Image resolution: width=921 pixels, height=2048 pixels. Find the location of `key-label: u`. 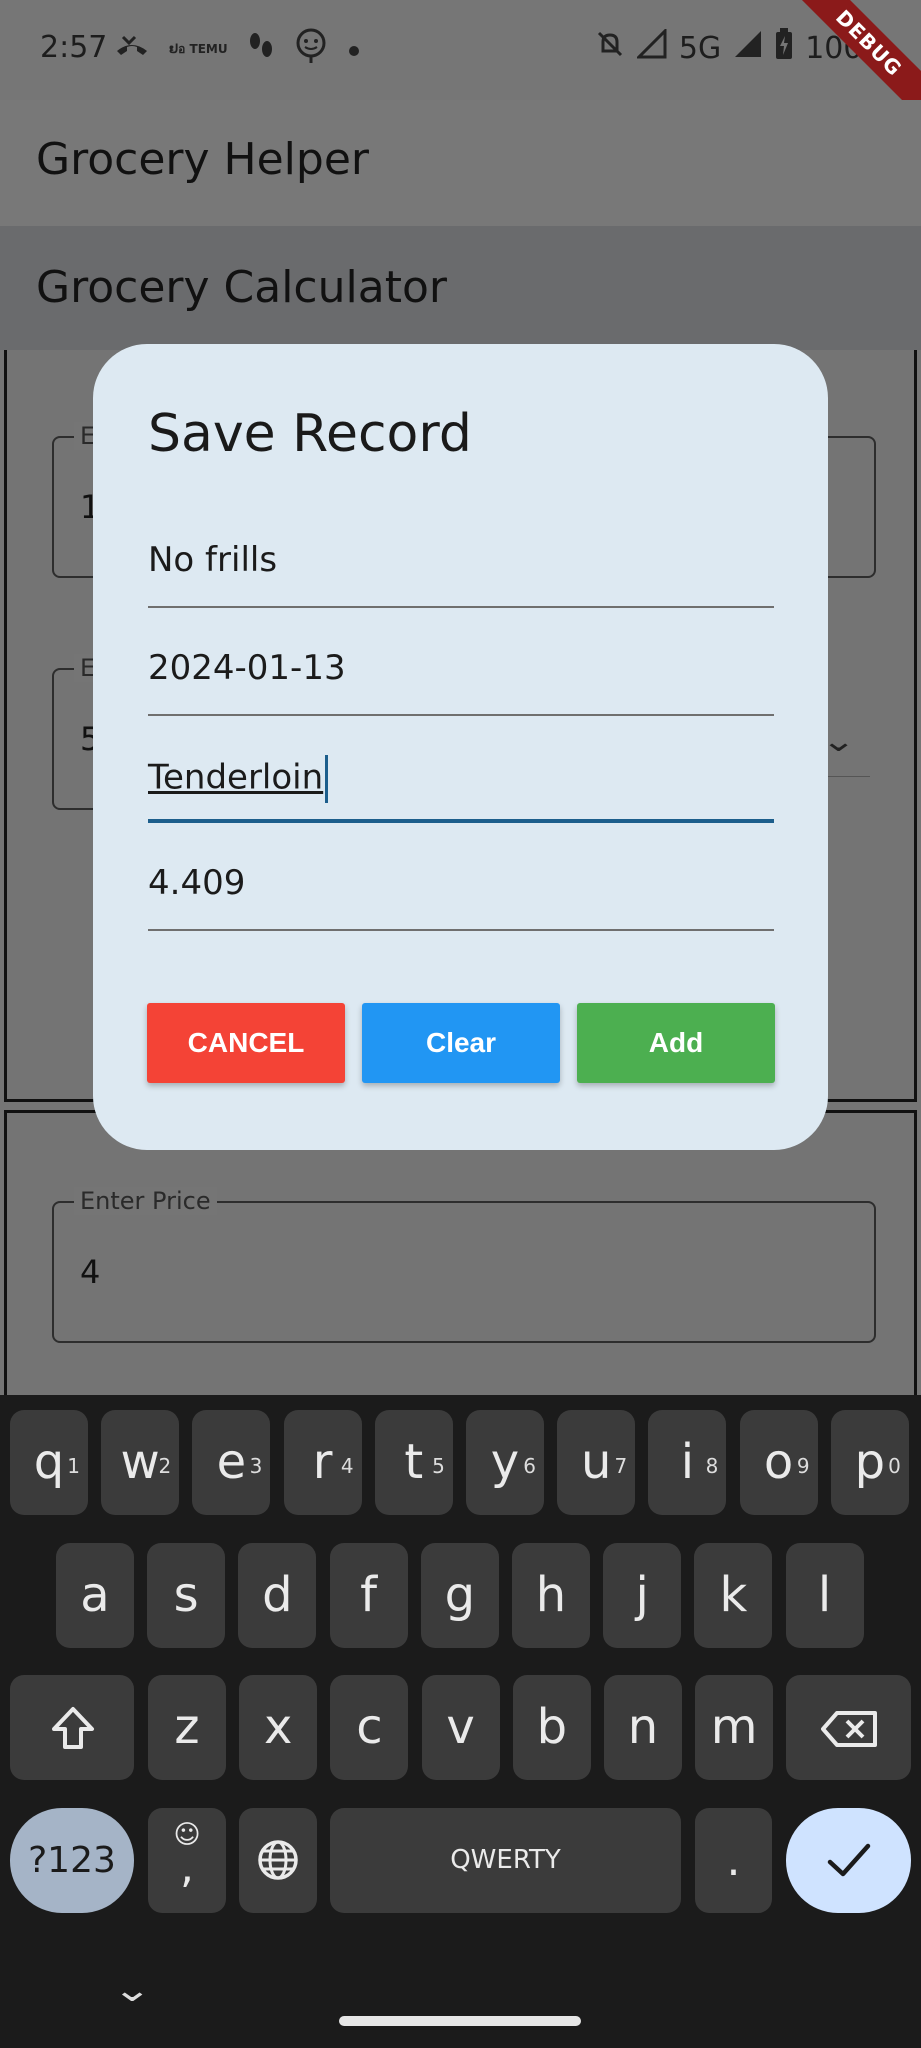

key-label: u is located at coordinates (596, 1462).